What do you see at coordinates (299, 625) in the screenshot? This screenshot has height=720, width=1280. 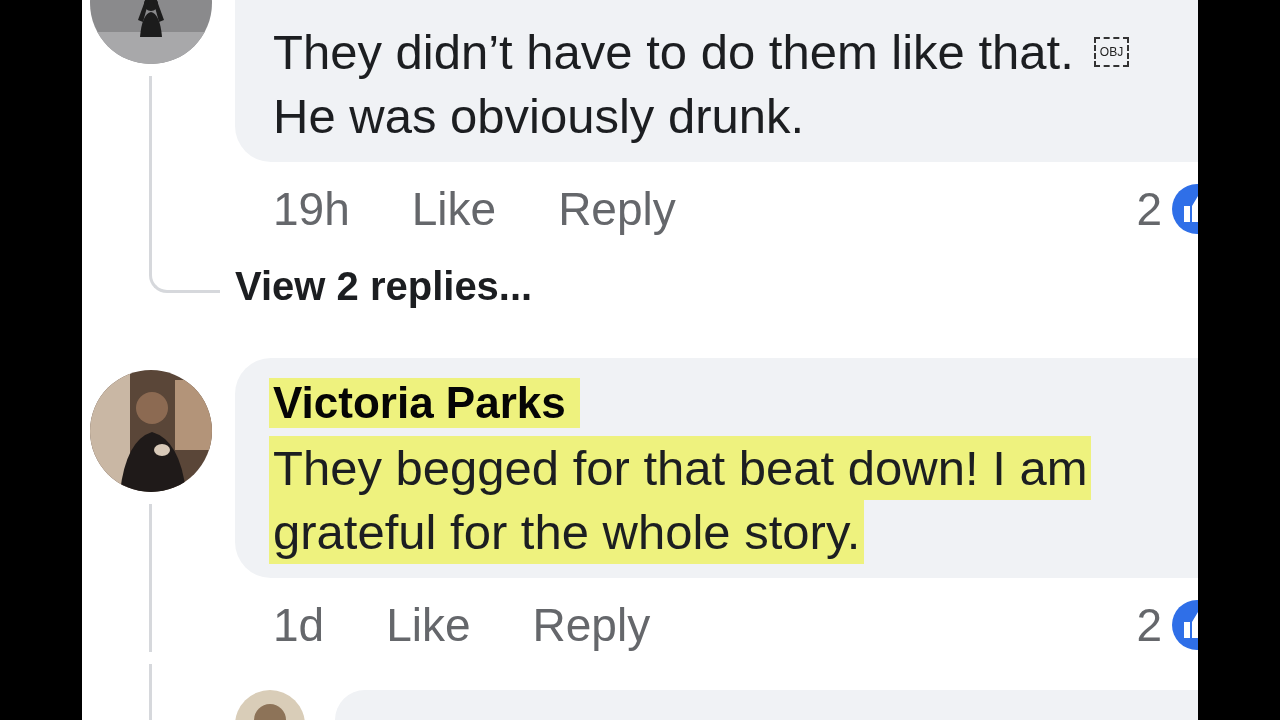 I see `comment-time: 1d` at bounding box center [299, 625].